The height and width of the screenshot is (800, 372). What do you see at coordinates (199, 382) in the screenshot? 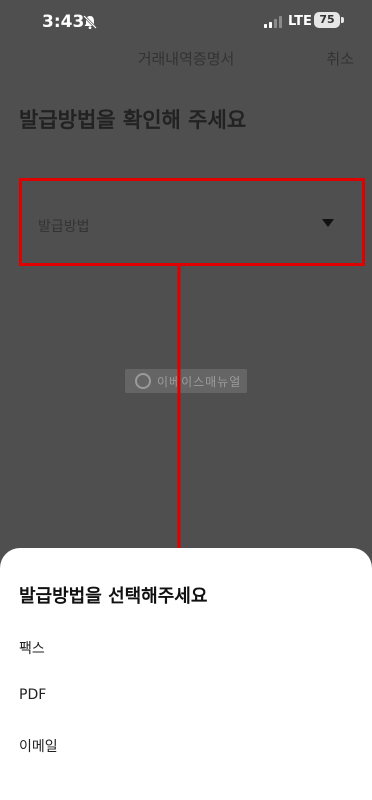
I see `watermark-text: 이베이스매뉴얼` at bounding box center [199, 382].